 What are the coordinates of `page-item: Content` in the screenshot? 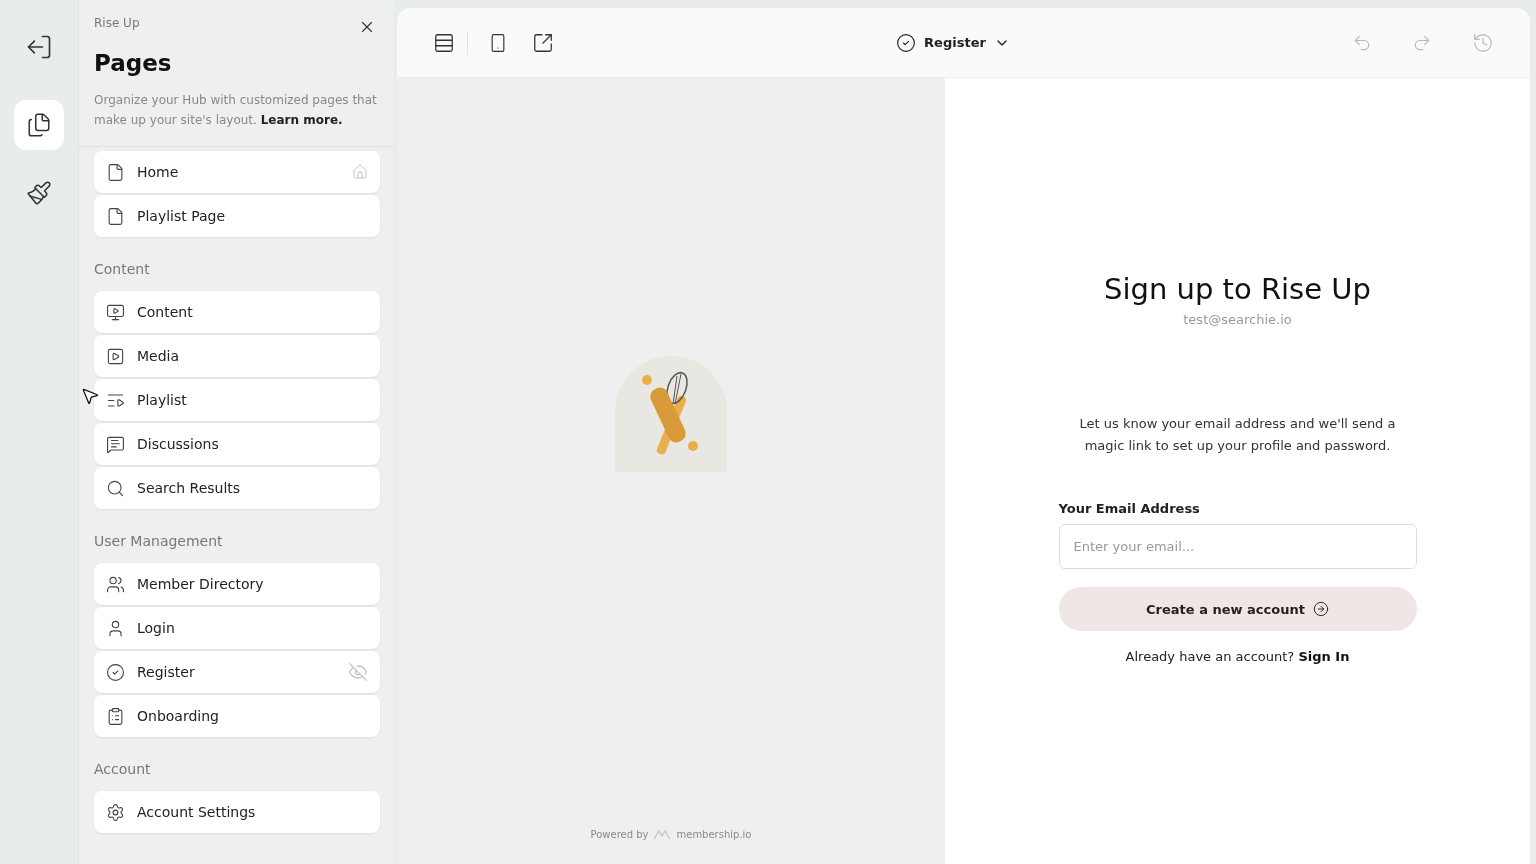 It's located at (237, 312).